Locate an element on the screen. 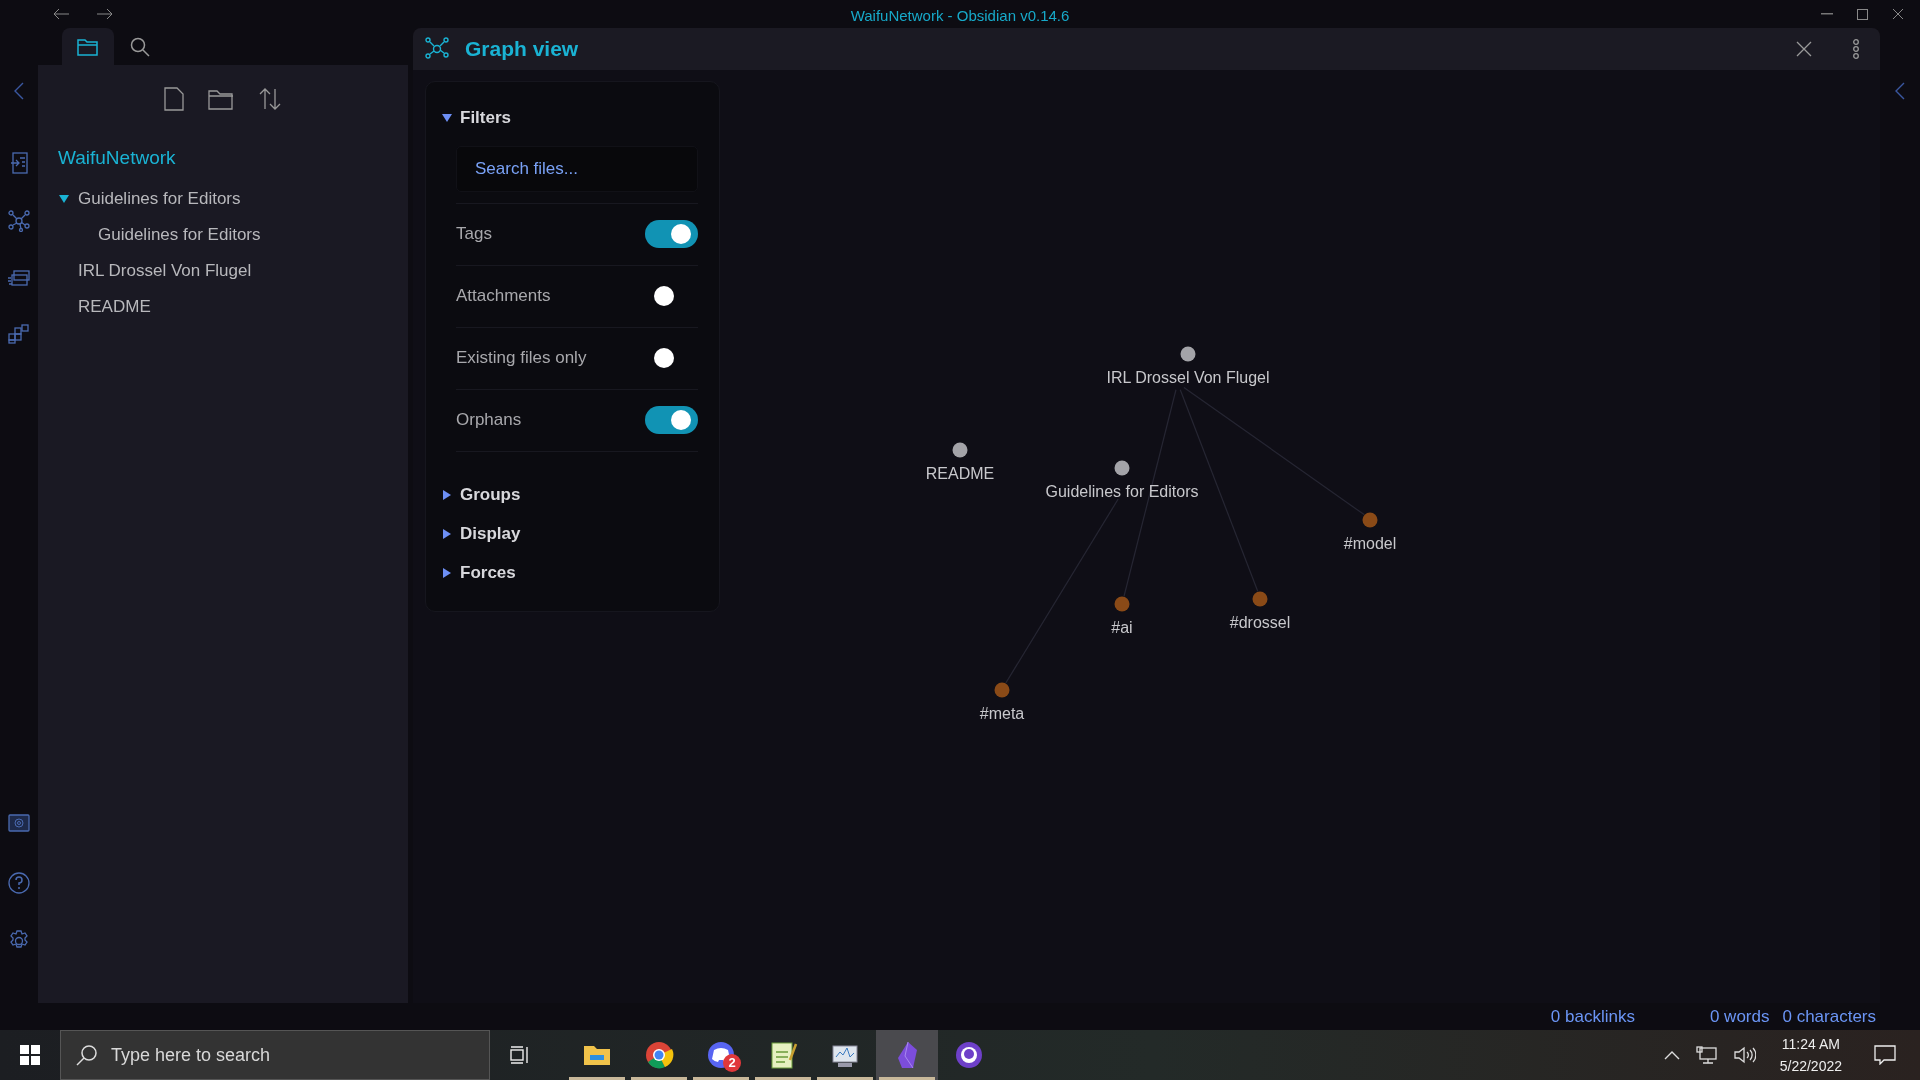  import-document-icon is located at coordinates (19, 163).